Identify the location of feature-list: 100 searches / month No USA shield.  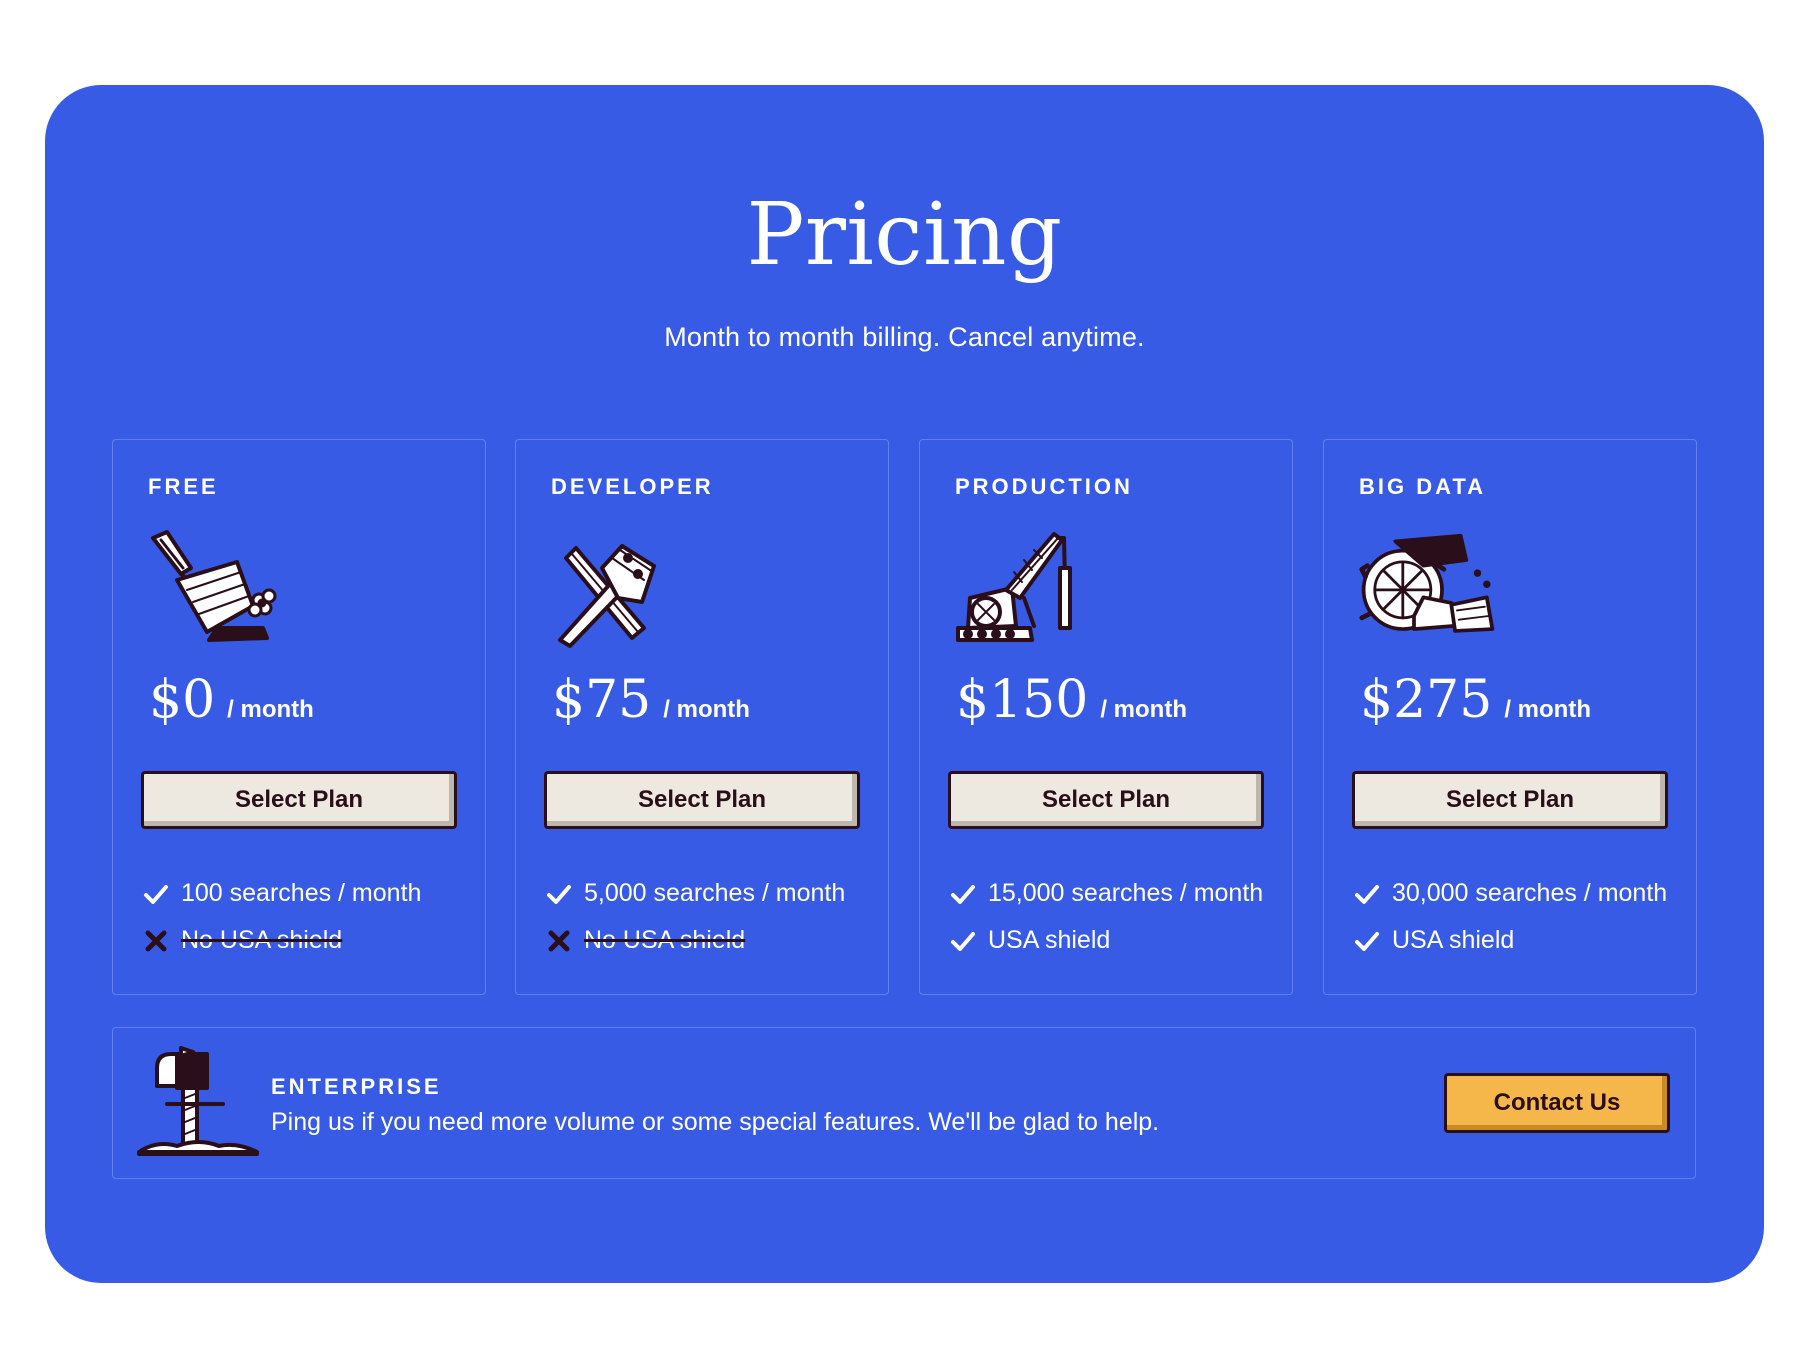
(314, 917).